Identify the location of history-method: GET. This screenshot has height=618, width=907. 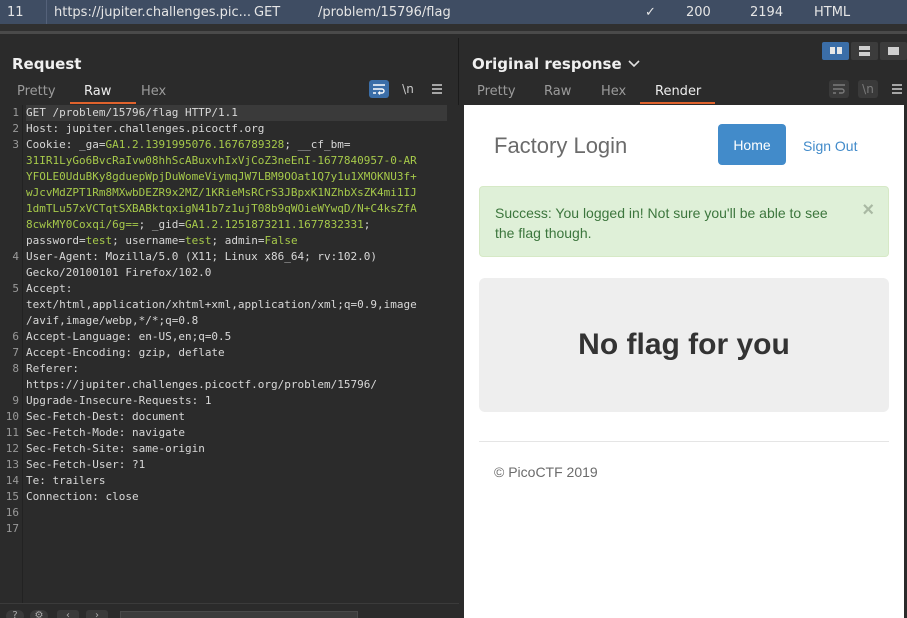
(267, 12).